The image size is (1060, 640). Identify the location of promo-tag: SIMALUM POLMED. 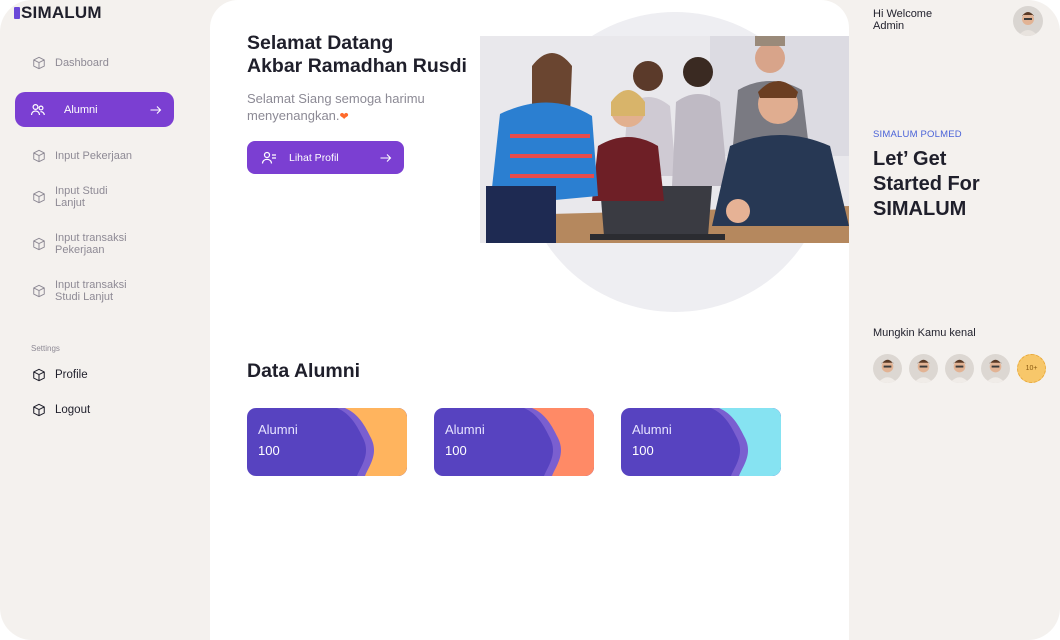
(917, 134).